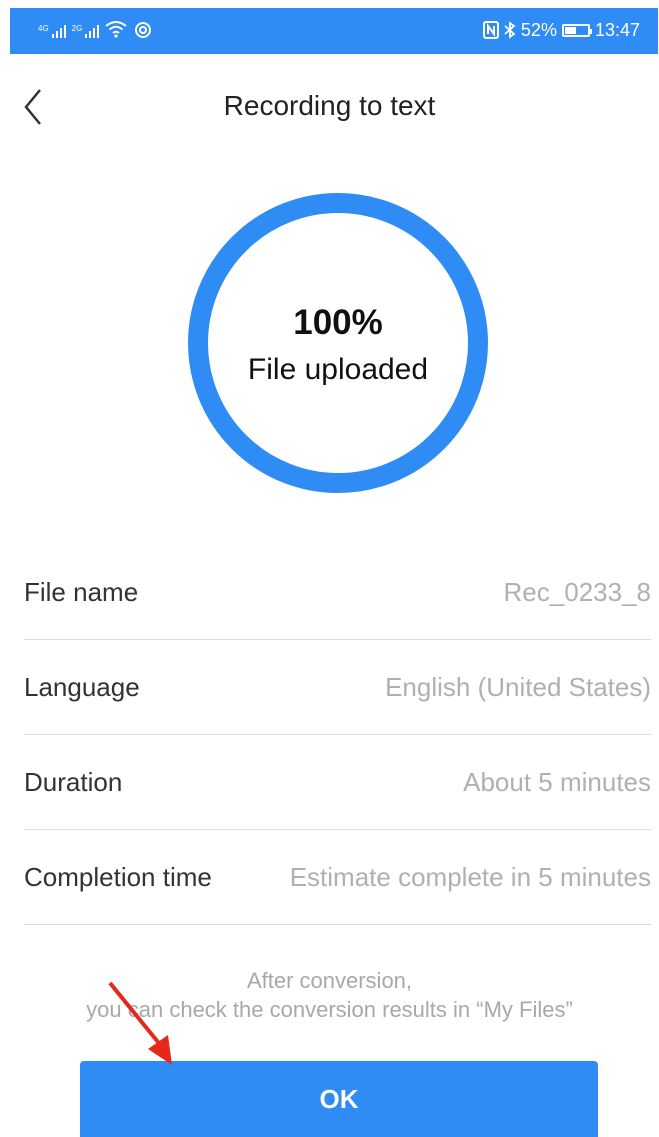 The width and height of the screenshot is (659, 1137). What do you see at coordinates (77, 28) in the screenshot?
I see `network-type-2: 2G` at bounding box center [77, 28].